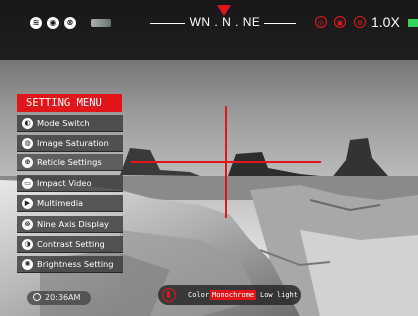  I want to click on battery-icon, so click(101, 23).